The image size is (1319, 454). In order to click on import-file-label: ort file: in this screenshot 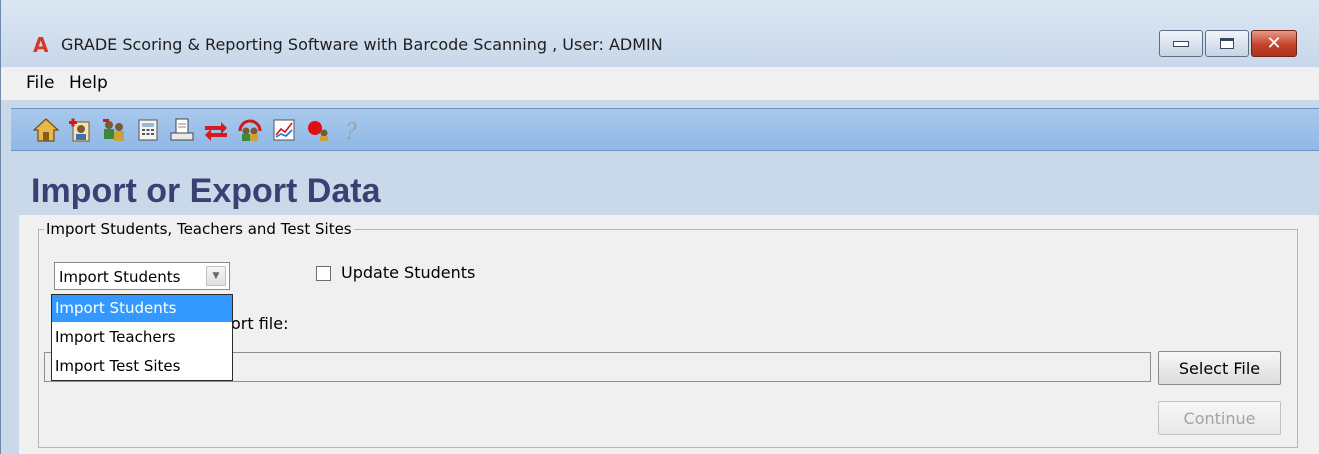, I will do `click(260, 323)`.